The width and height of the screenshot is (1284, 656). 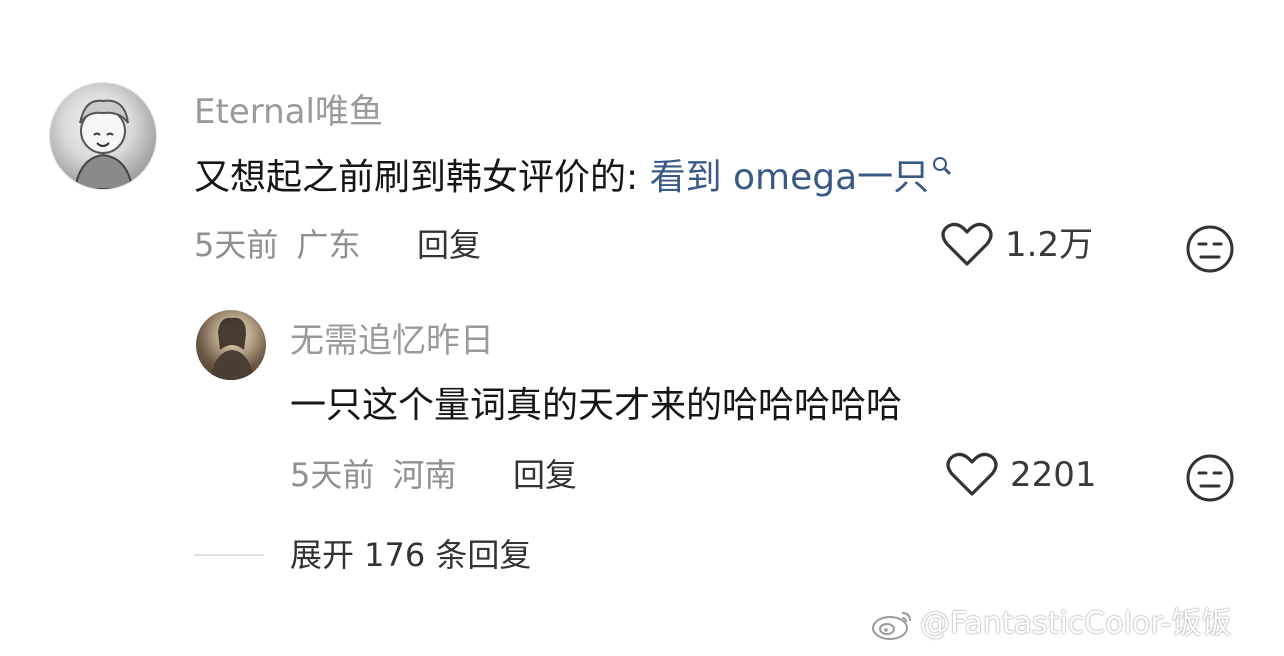 I want to click on watermark: @FantasticColor-饭饭, so click(x=1051, y=624).